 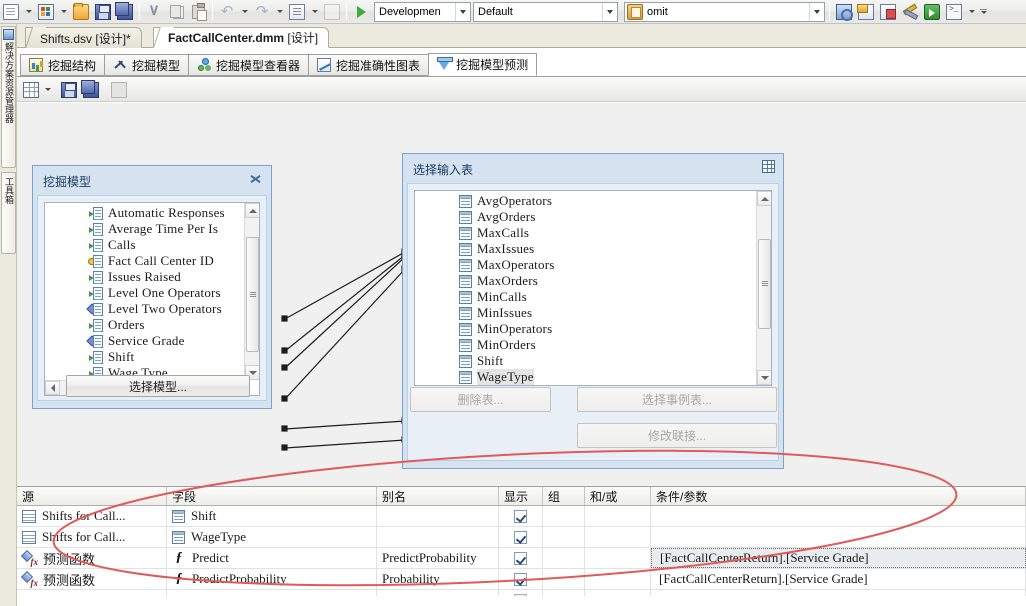 What do you see at coordinates (910, 11) in the screenshot?
I see `toolbox-button` at bounding box center [910, 11].